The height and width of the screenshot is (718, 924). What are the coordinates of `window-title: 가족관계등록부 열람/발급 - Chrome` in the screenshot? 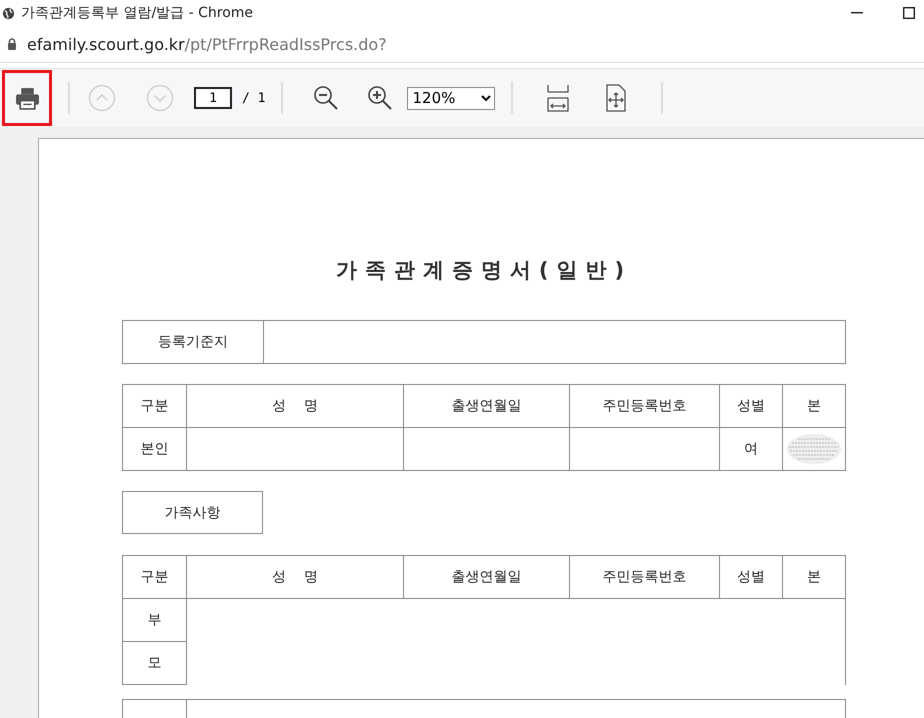 It's located at (137, 13).